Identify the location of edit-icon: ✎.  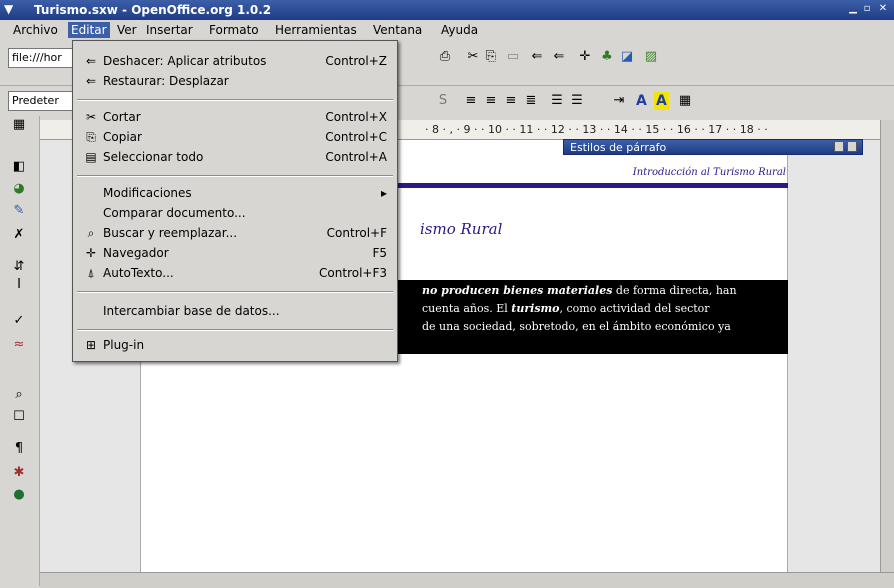
(19, 211).